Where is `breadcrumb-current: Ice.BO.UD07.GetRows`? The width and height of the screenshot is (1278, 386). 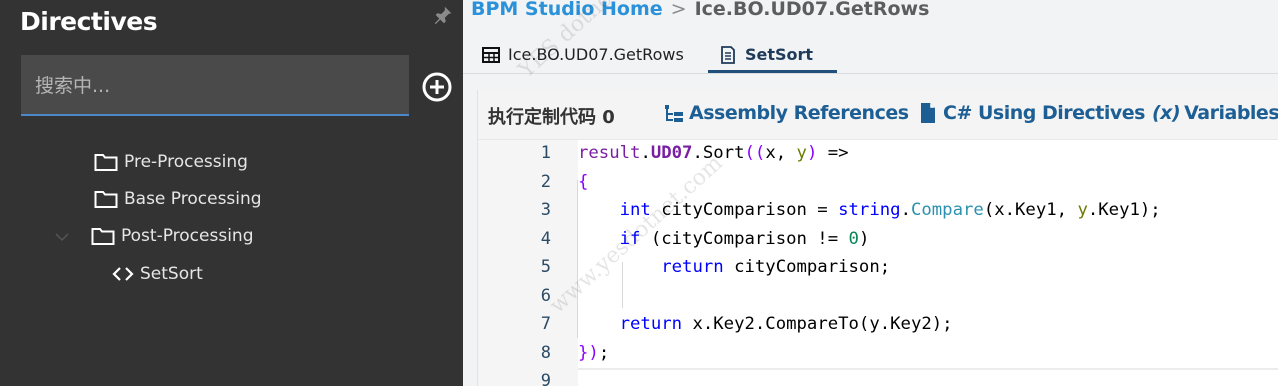
breadcrumb-current: Ice.BO.UD07.GetRows is located at coordinates (812, 10).